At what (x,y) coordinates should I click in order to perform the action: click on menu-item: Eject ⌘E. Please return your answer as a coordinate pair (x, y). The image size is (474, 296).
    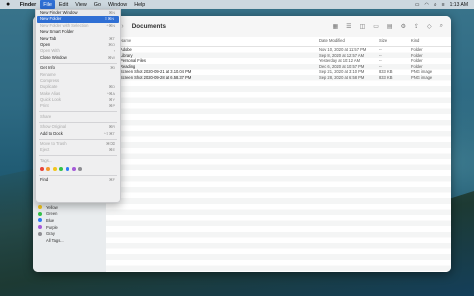
    Looking at the image, I should click on (78, 150).